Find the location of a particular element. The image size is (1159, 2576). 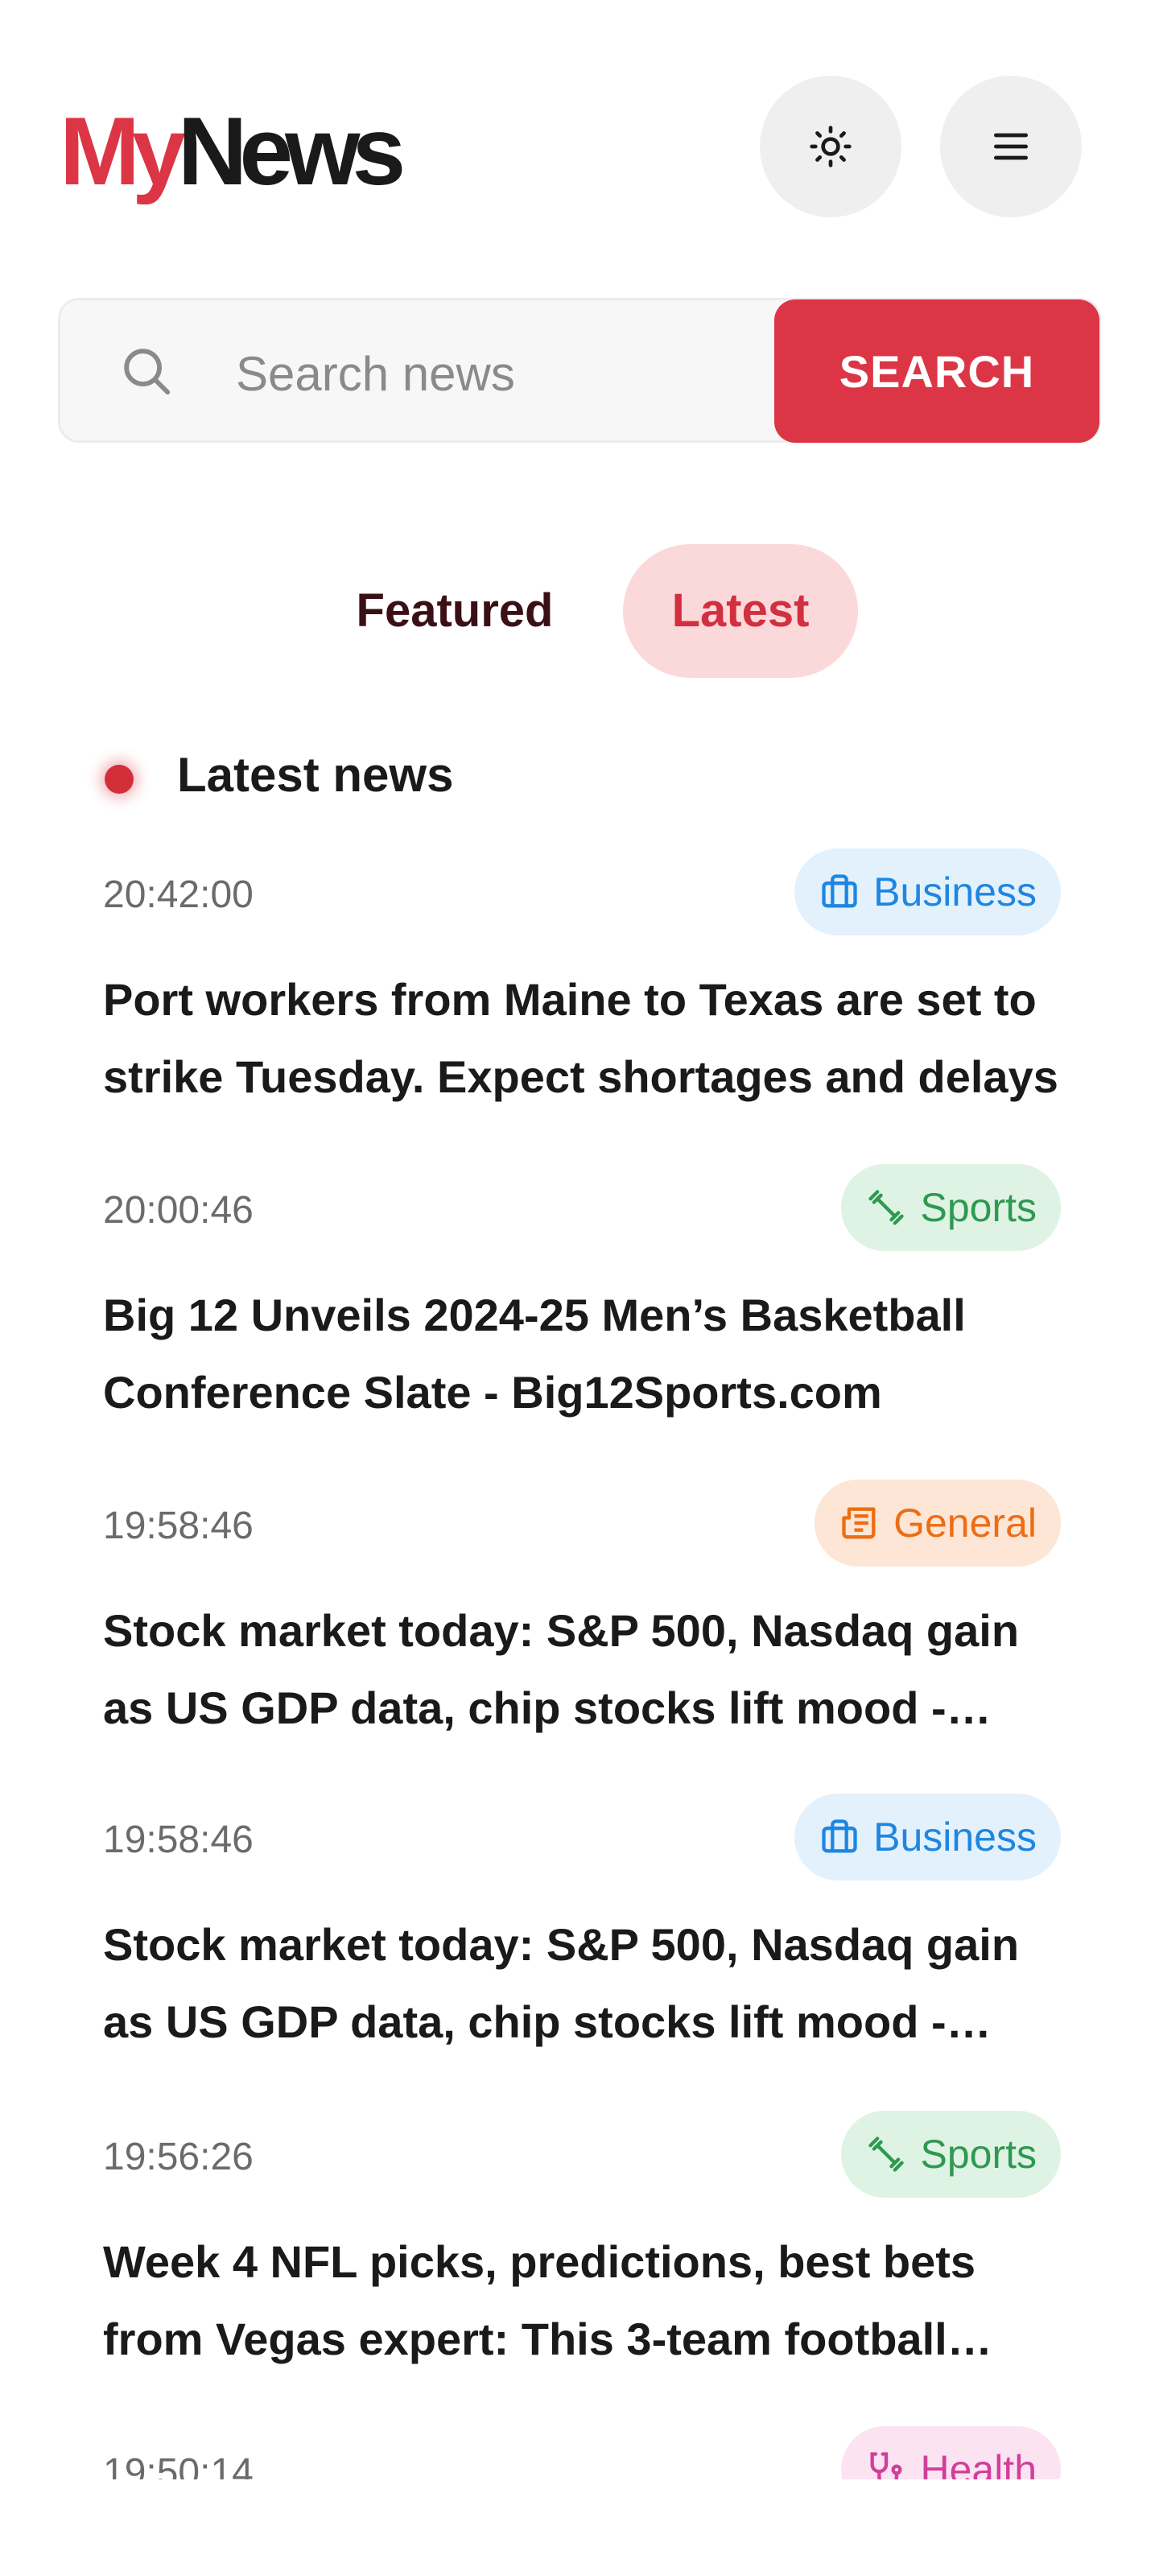

health-icon is located at coordinates (886, 2465).